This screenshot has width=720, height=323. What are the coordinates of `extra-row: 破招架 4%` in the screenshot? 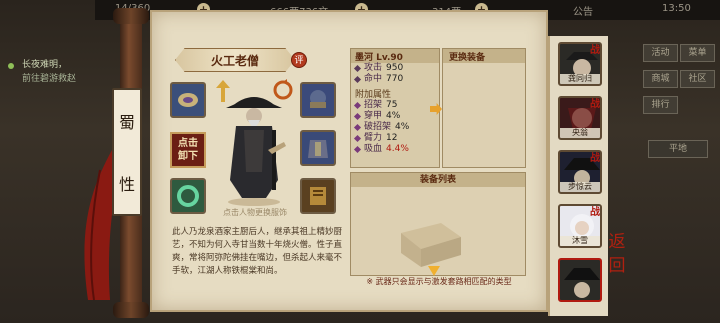 It's located at (395, 127).